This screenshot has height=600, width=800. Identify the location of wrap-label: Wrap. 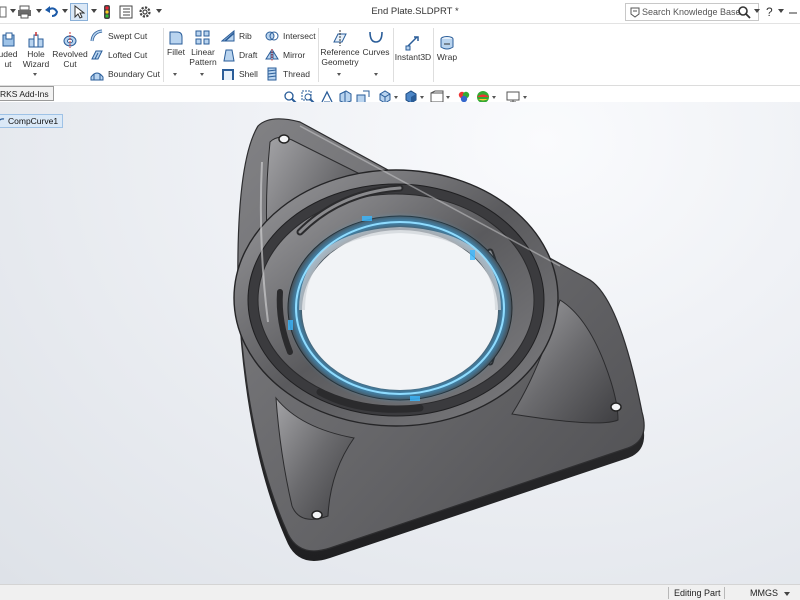
(447, 57).